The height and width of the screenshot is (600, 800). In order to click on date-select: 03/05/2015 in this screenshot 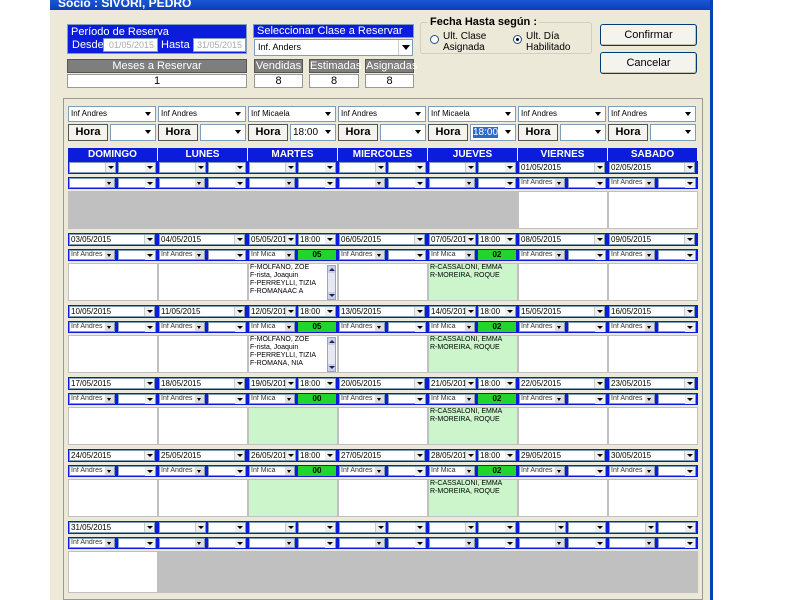, I will do `click(112, 239)`.